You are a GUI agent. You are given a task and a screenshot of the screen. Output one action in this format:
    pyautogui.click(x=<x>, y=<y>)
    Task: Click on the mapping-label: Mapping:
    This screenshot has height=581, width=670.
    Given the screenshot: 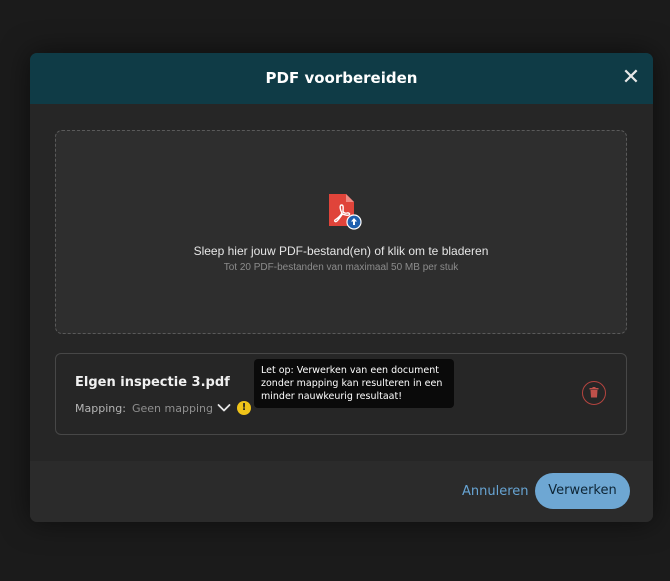 What is the action you would take?
    pyautogui.click(x=100, y=408)
    